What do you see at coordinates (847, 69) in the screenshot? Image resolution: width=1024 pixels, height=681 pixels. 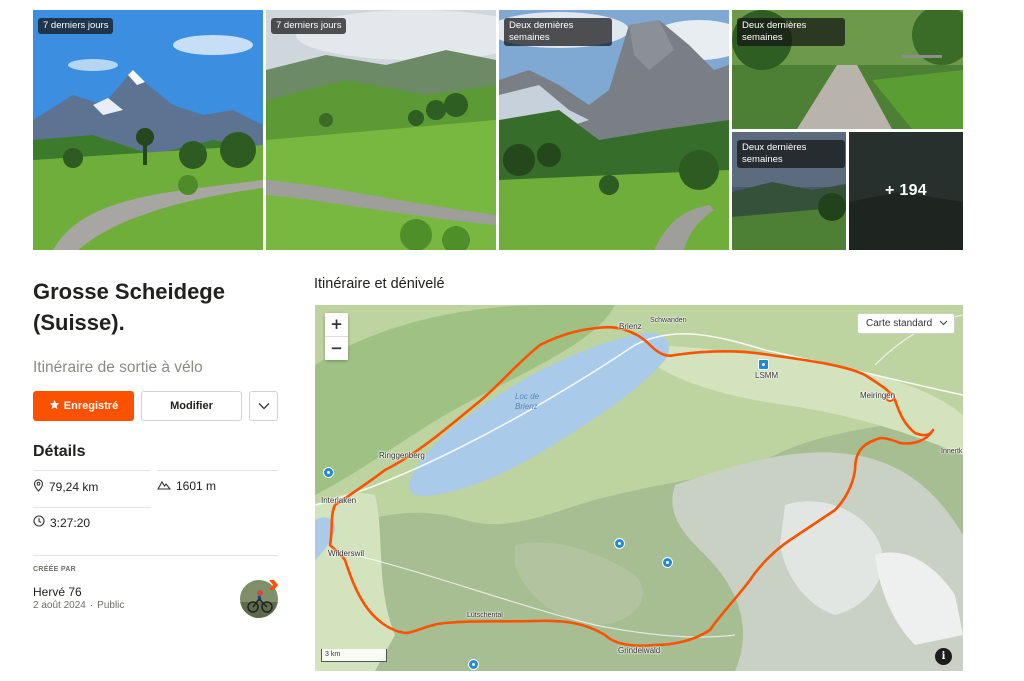 I see `route-photo-4: Deux dernières semaines` at bounding box center [847, 69].